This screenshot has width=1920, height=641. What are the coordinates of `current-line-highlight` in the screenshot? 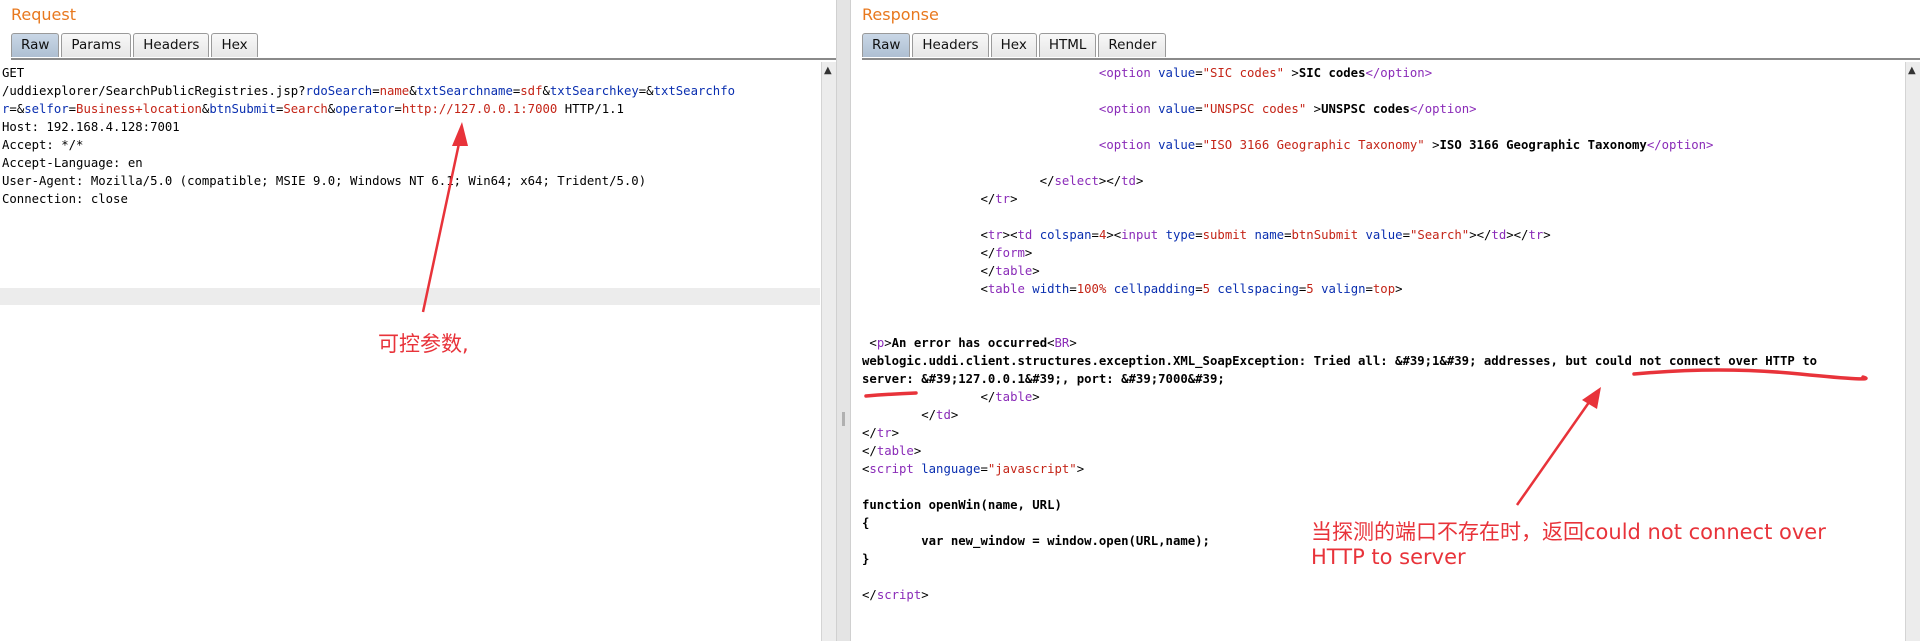 It's located at (410, 296).